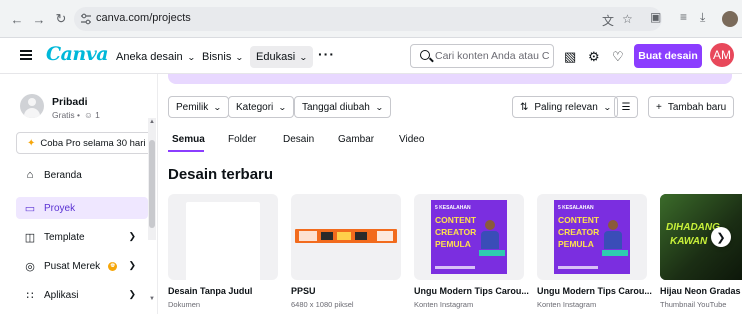  Describe the element at coordinates (524, 107) in the screenshot. I see `sort-icon: ⇅` at that location.